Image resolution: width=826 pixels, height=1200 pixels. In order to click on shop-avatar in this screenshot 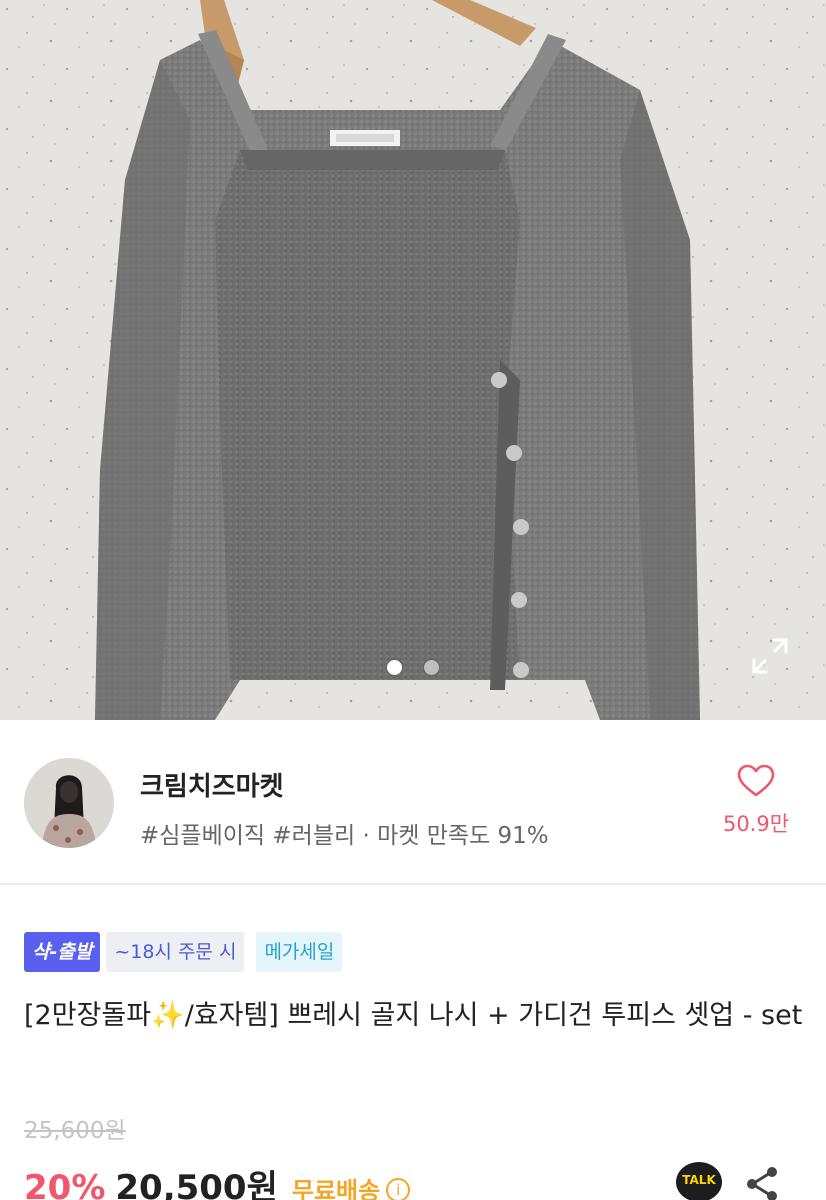, I will do `click(69, 803)`.